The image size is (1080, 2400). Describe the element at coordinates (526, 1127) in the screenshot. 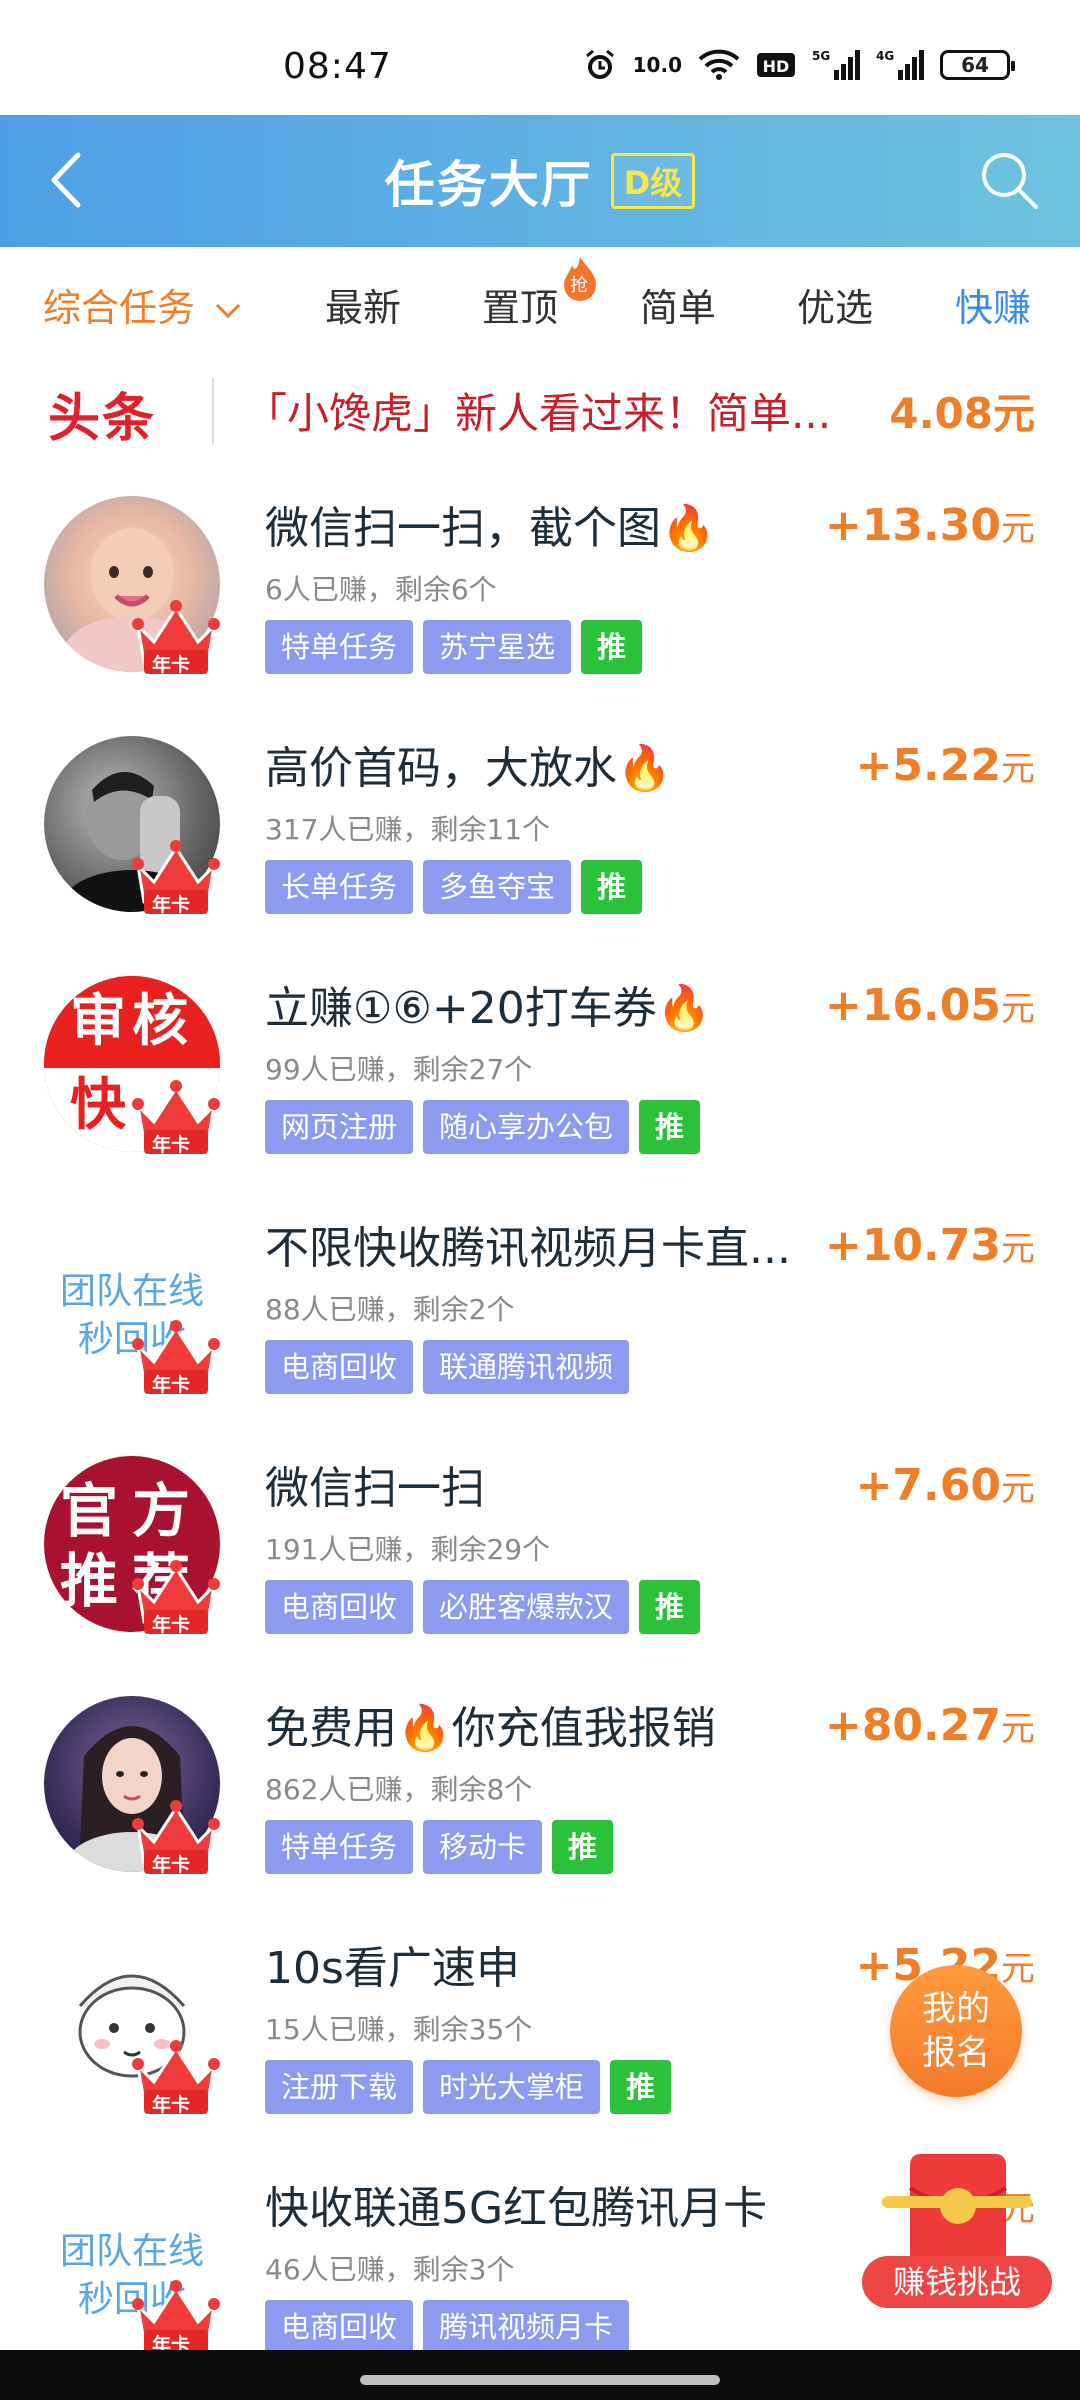

I see `task-tag: 随心享办公包` at that location.